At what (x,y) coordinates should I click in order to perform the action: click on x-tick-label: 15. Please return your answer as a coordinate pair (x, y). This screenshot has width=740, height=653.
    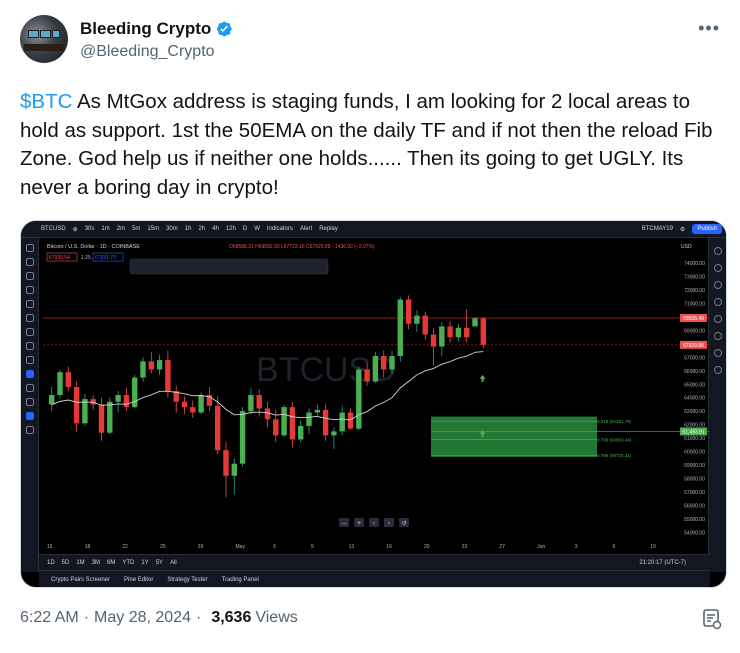
    Looking at the image, I should click on (50, 547).